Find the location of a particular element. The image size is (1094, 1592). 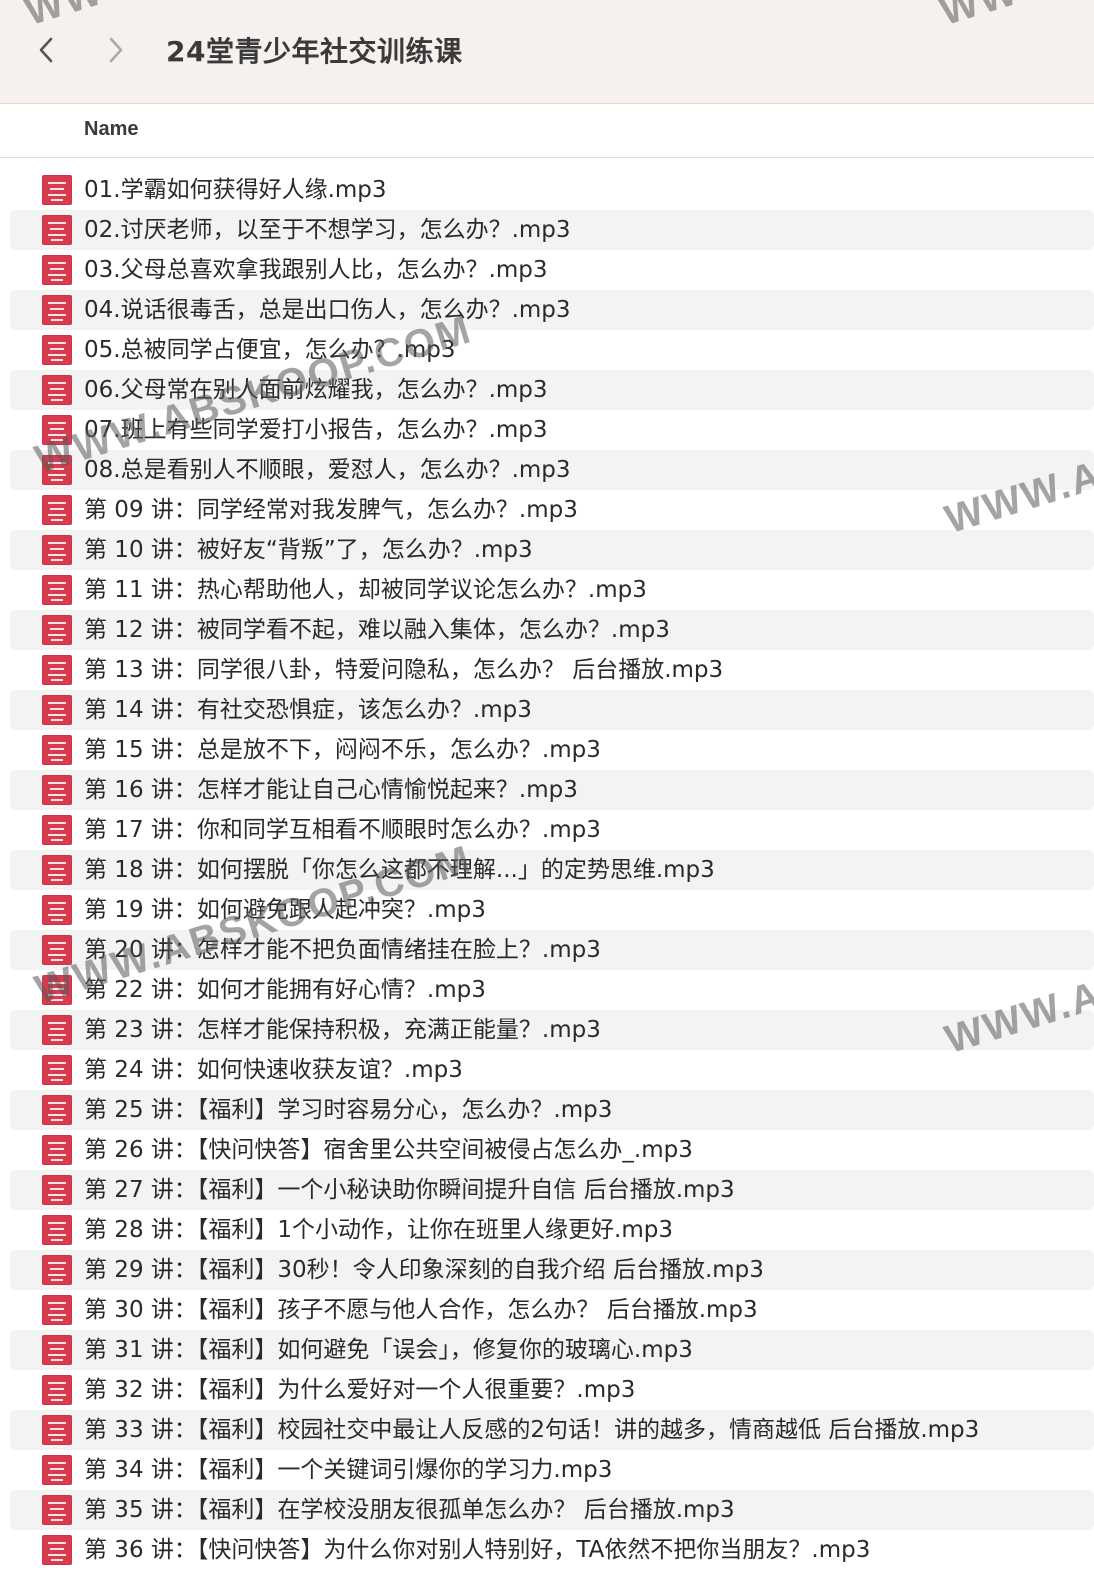

file-row: 第 36 讲：【快问快答】为什么你对别人特别好，TA依然不把你当朋友？.mp3 is located at coordinates (552, 1550).